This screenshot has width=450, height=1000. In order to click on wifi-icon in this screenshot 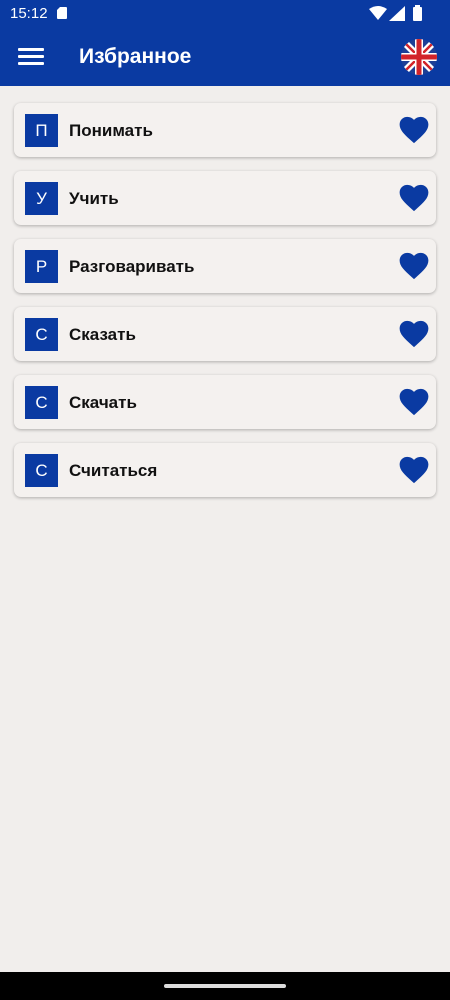, I will do `click(378, 13)`.